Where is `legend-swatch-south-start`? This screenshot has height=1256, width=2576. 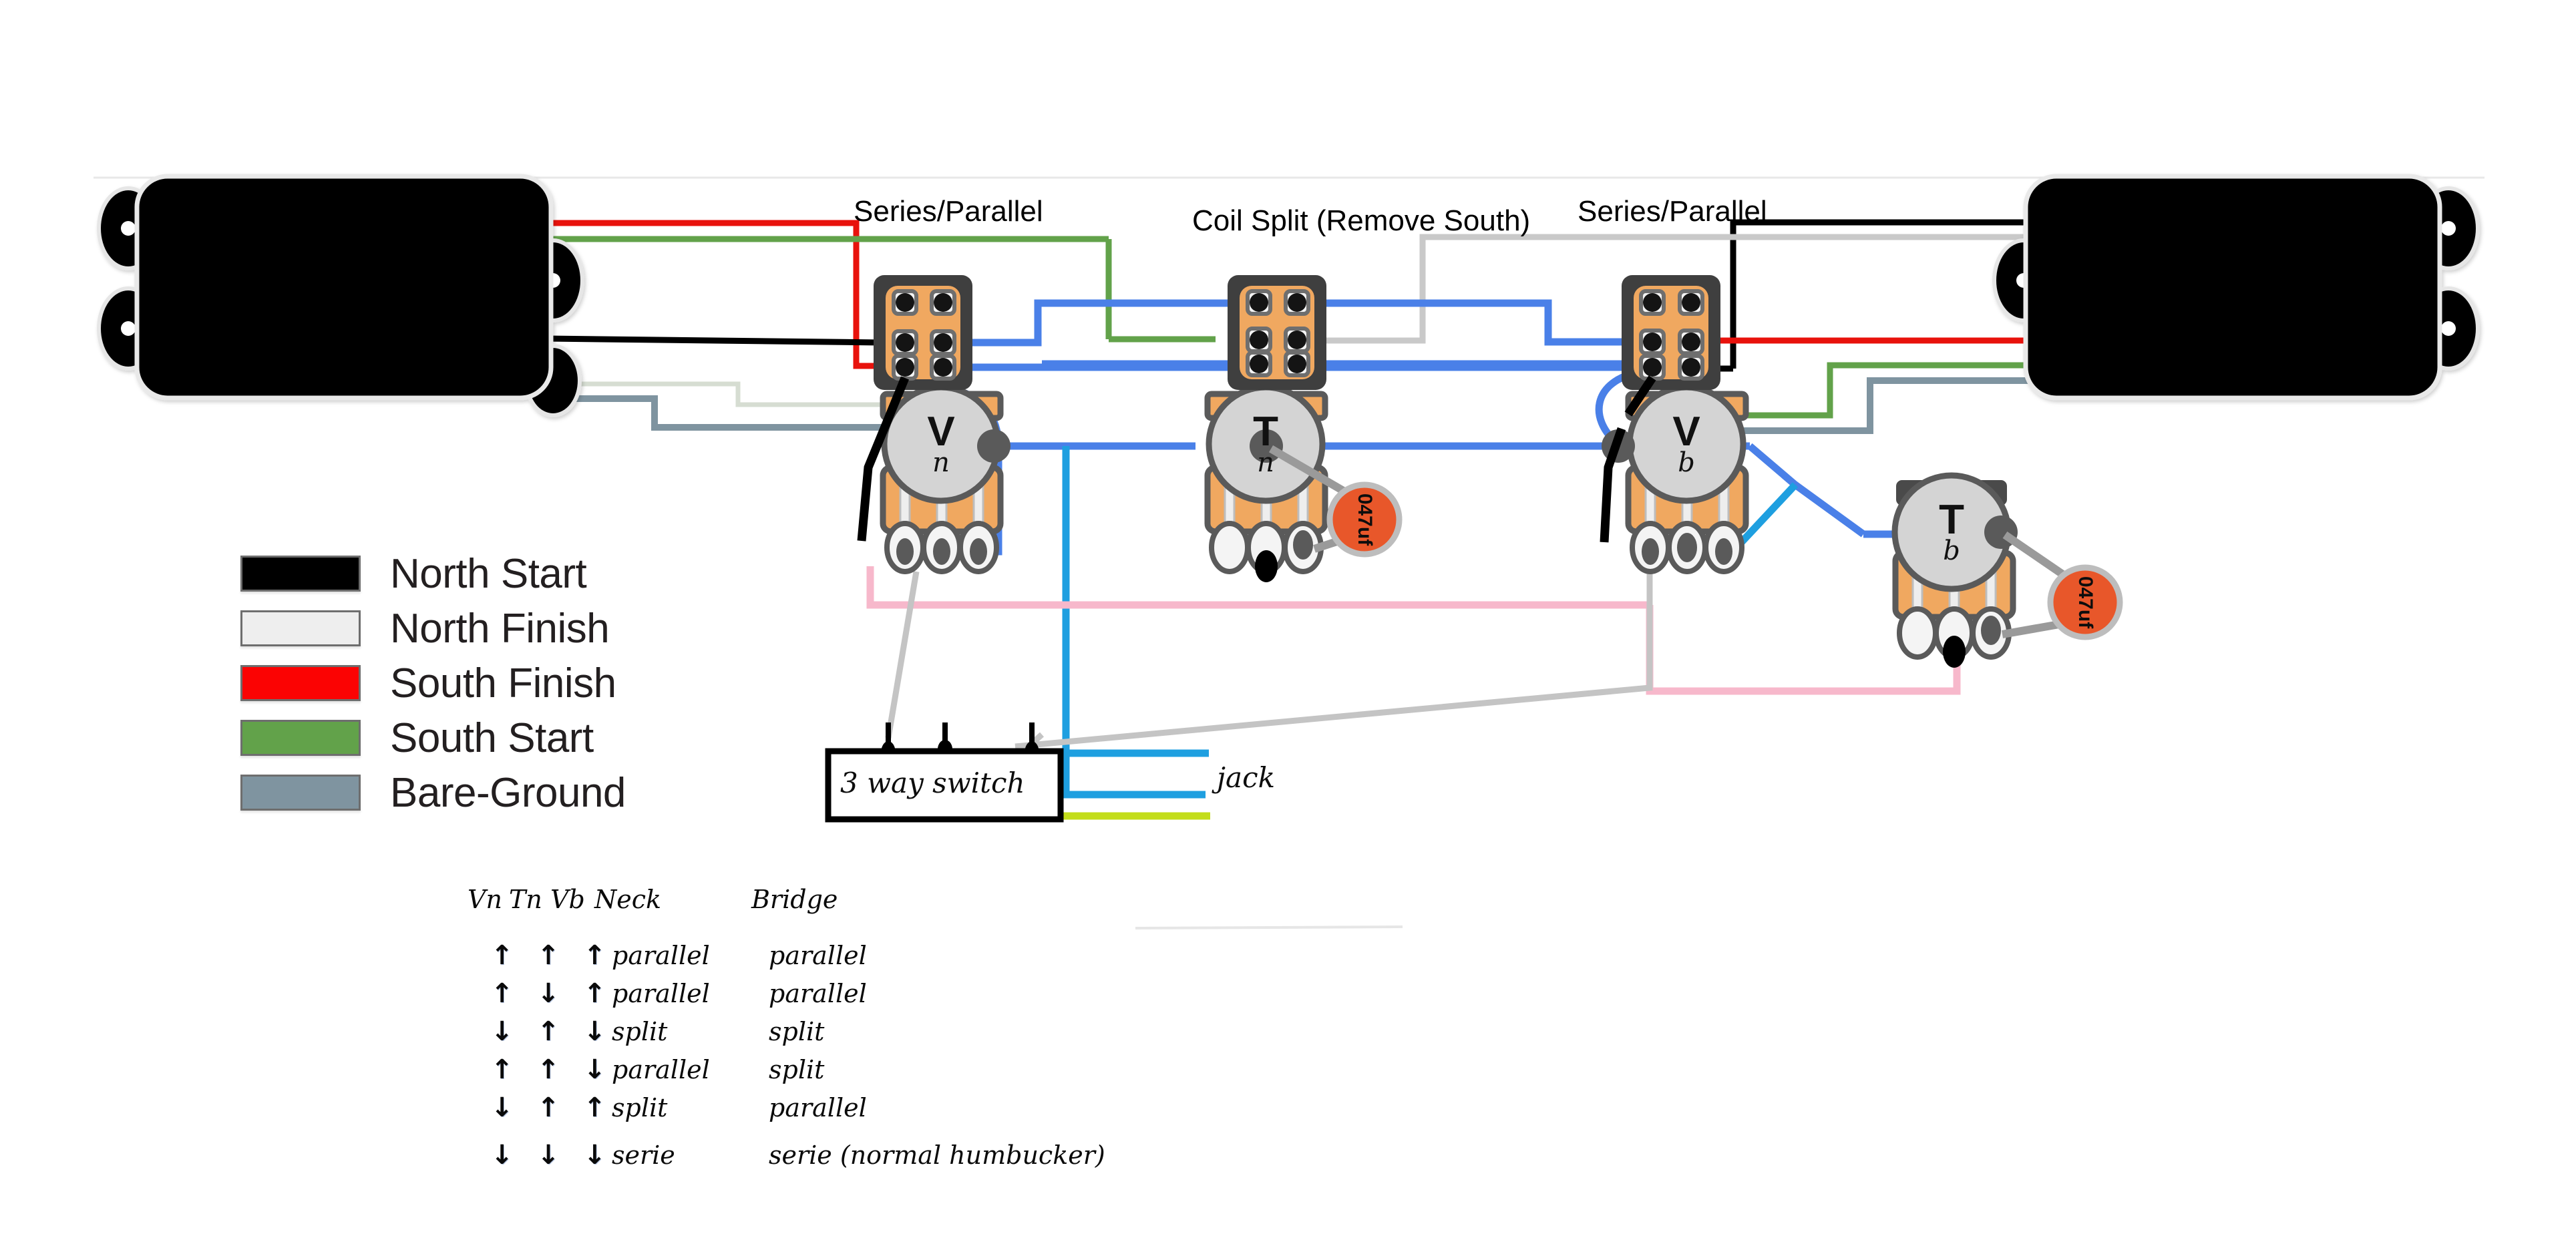
legend-swatch-south-start is located at coordinates (300, 738).